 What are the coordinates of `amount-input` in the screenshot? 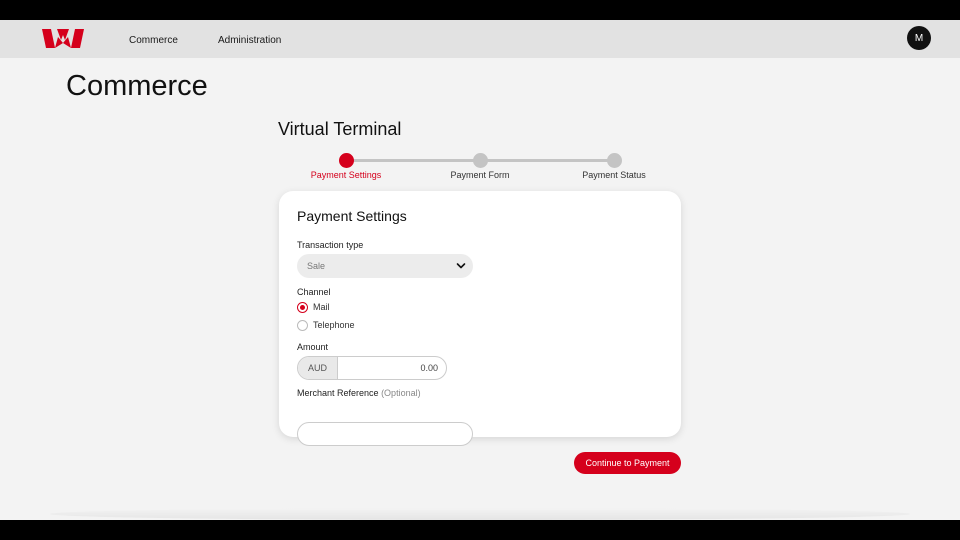 It's located at (392, 368).